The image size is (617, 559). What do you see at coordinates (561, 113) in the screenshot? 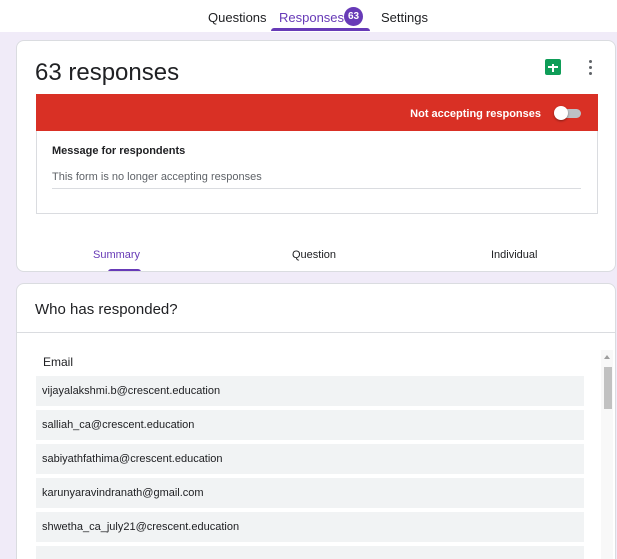
I see `toggle-thumb` at bounding box center [561, 113].